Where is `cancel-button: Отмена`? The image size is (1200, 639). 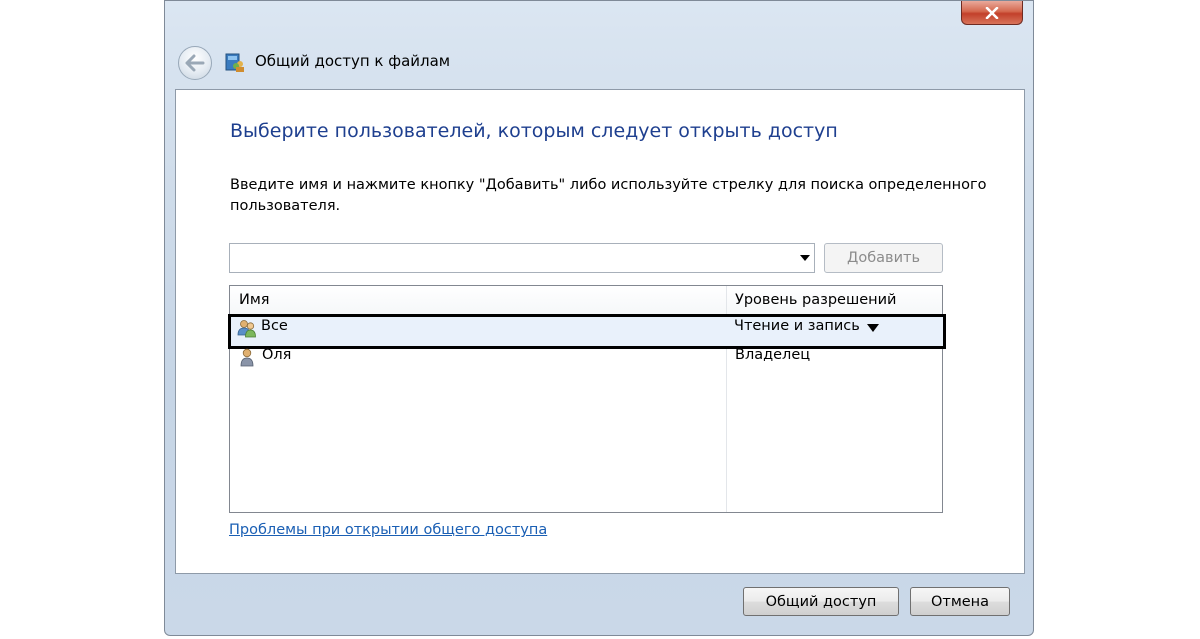
cancel-button: Отмена is located at coordinates (960, 601).